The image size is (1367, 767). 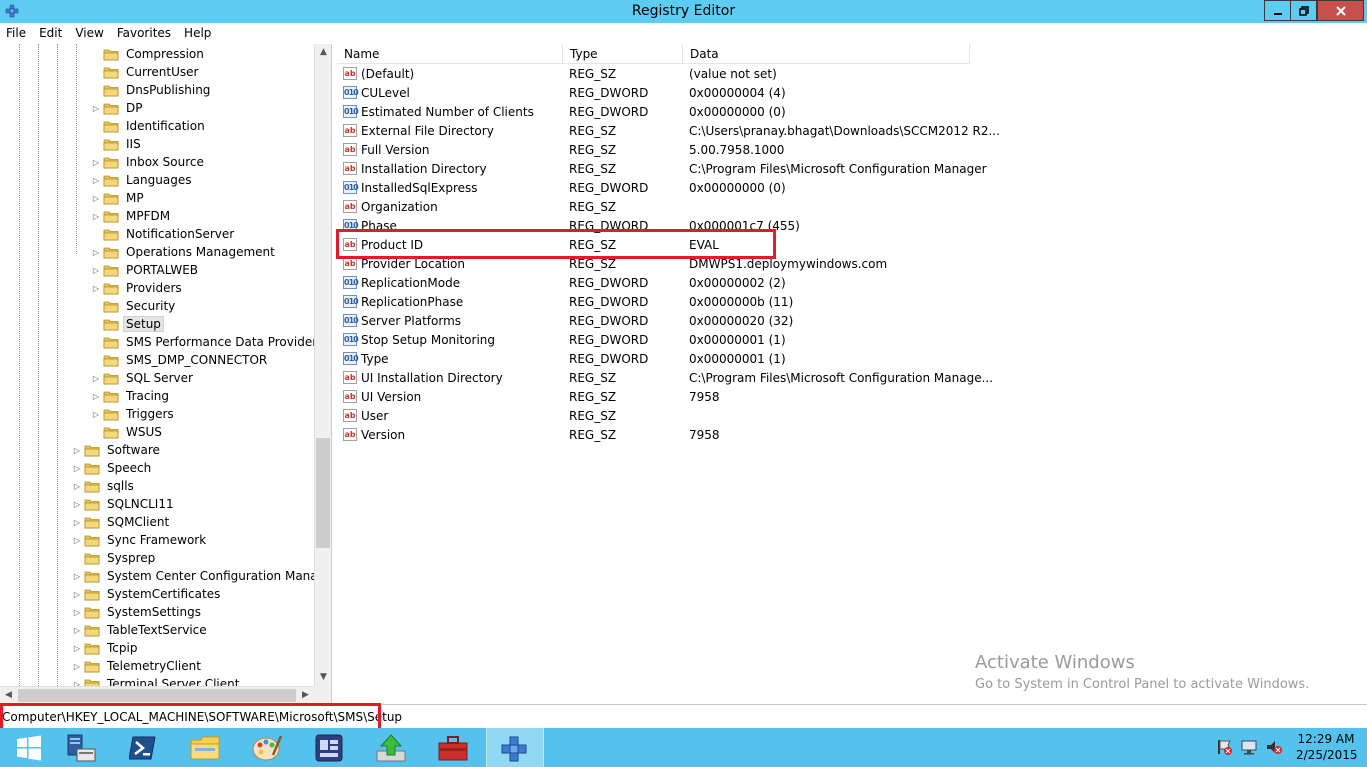 What do you see at coordinates (205, 747) in the screenshot?
I see `file-explorer-button` at bounding box center [205, 747].